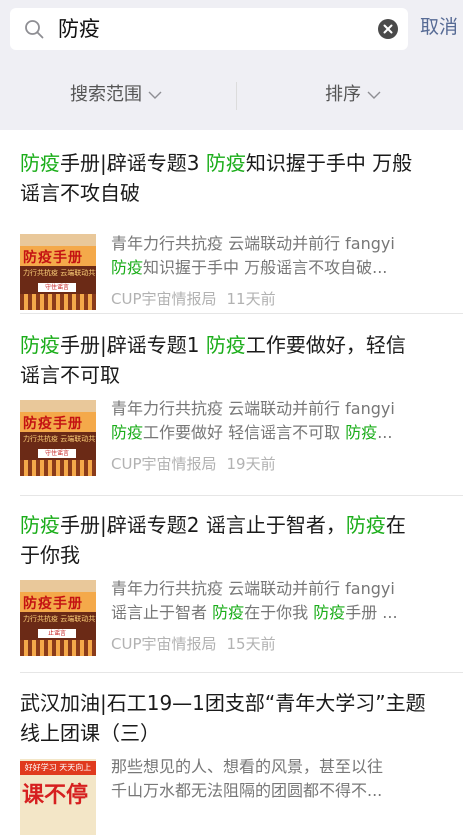 This screenshot has width=463, height=835. I want to click on search-query-text: 防疫, so click(79, 29).